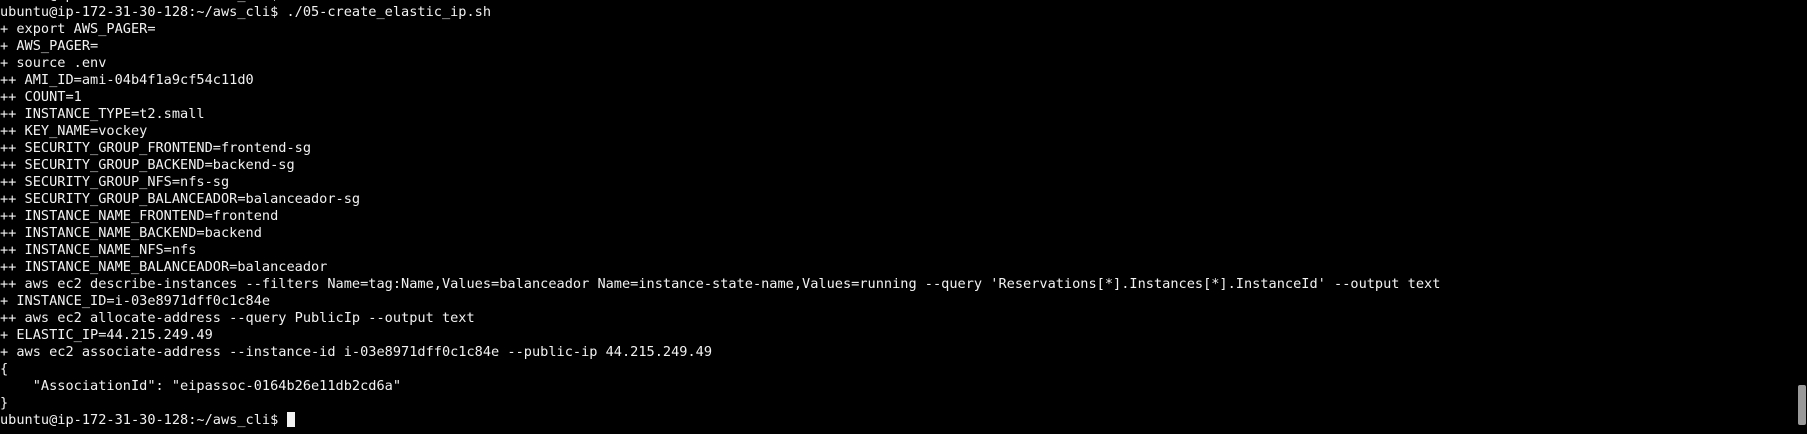 This screenshot has height=434, width=1807. I want to click on text-cursor, so click(291, 419).